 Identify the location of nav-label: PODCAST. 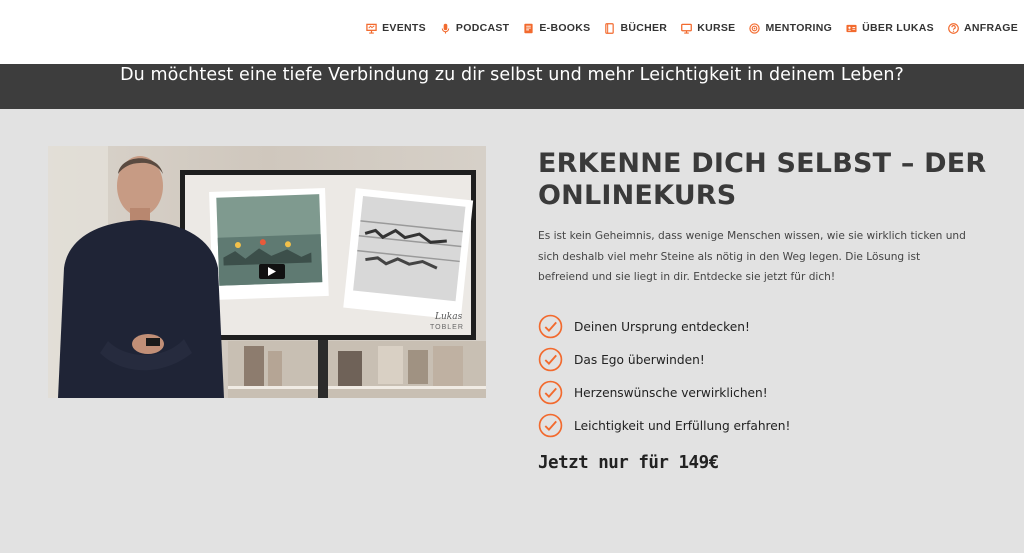
(482, 28).